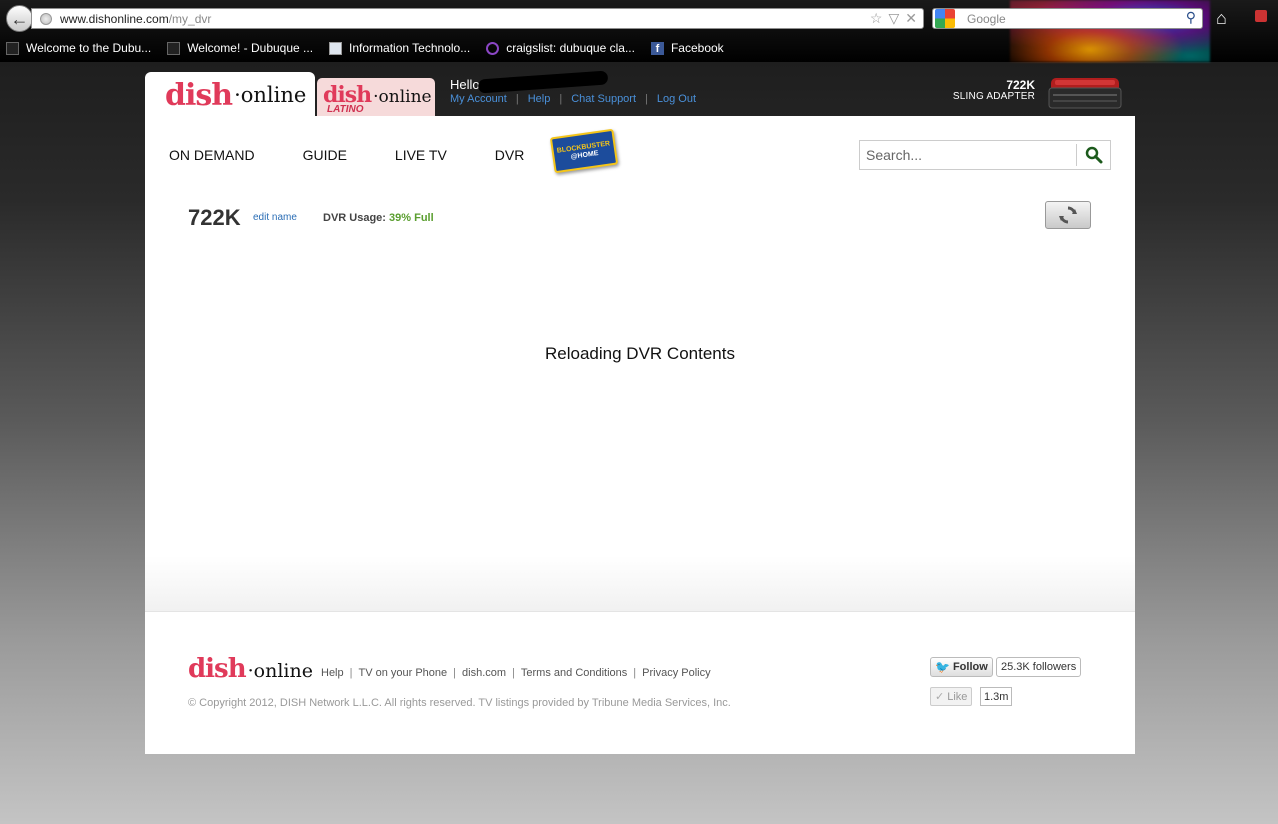  What do you see at coordinates (484, 673) in the screenshot?
I see `footer-dish-com-link: dish.com` at bounding box center [484, 673].